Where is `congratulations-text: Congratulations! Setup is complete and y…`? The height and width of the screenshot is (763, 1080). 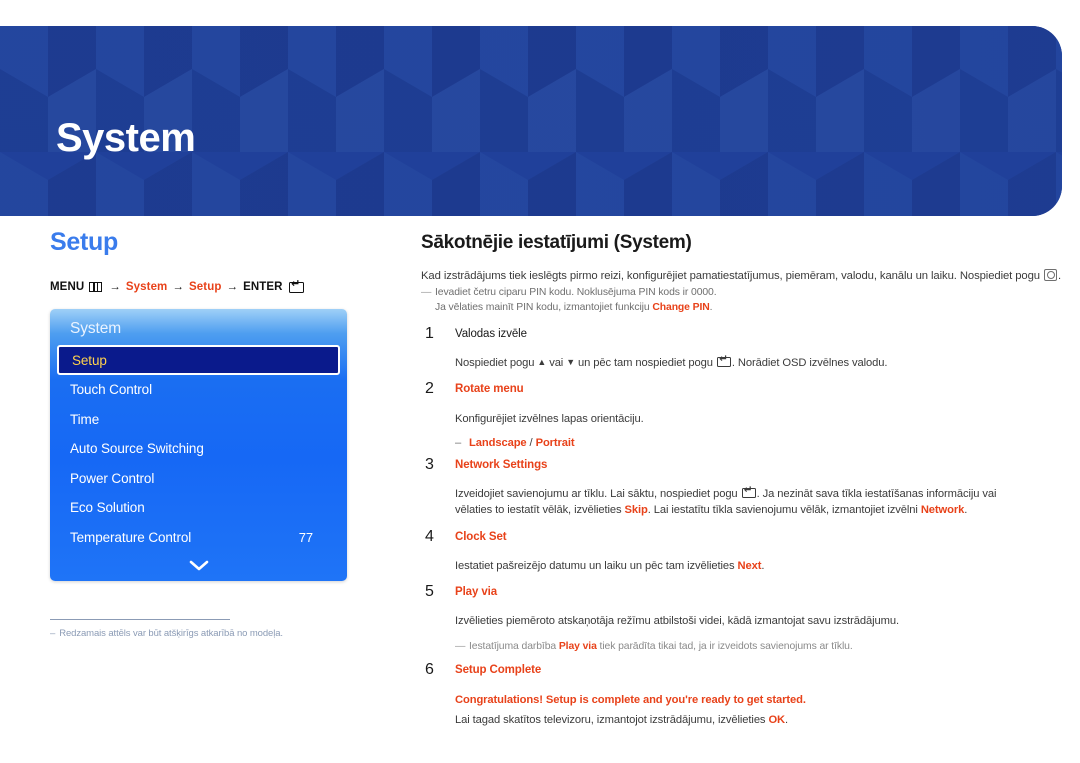
congratulations-text: Congratulations! Setup is complete and y… is located at coordinates (630, 699).